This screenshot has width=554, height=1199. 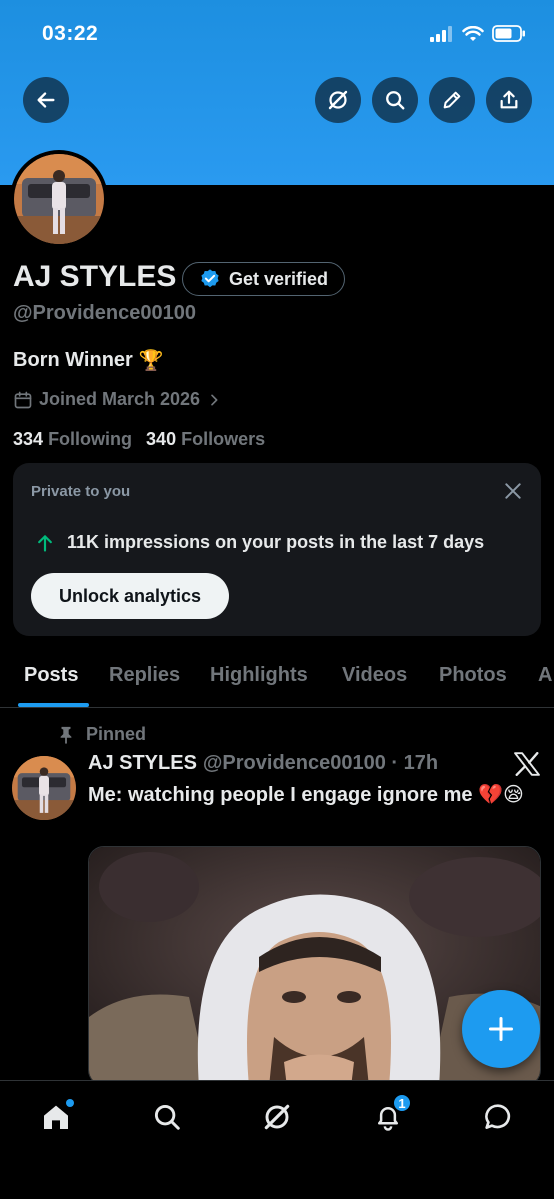 What do you see at coordinates (28, 439) in the screenshot?
I see `following-count: 334` at bounding box center [28, 439].